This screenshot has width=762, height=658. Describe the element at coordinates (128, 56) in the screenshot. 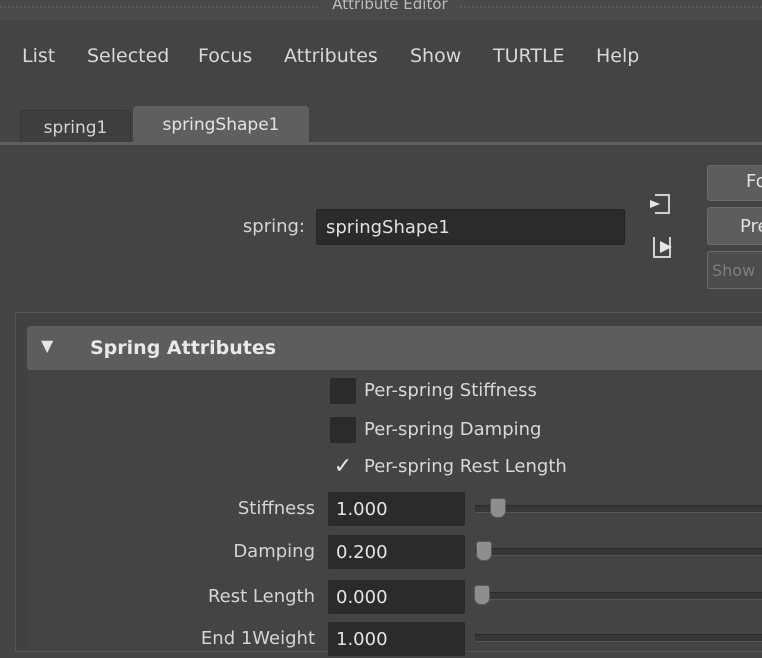

I see `menu-selected: Selected` at that location.